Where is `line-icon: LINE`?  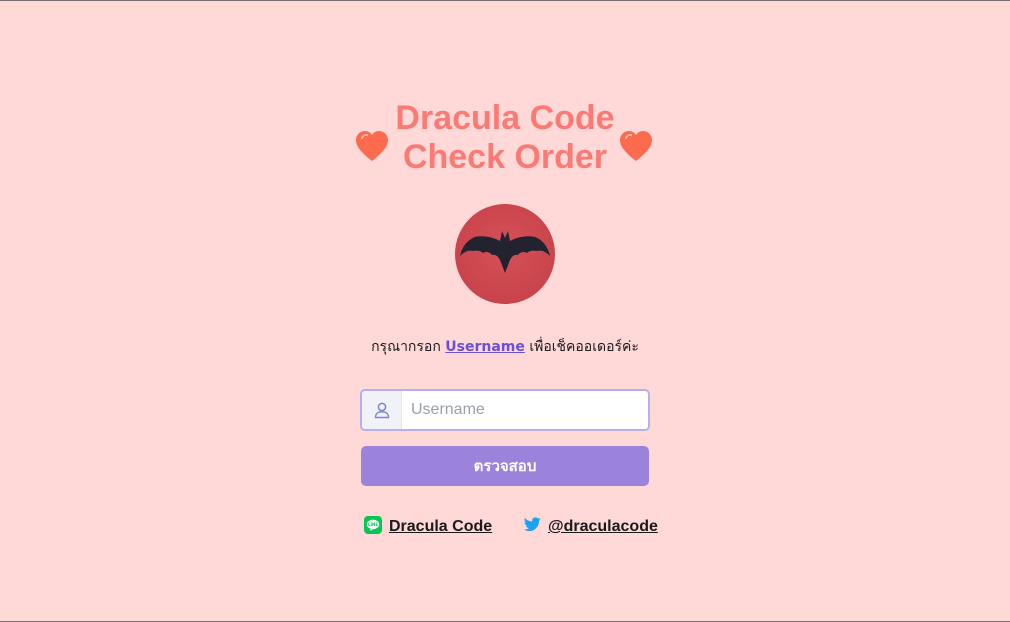
line-icon: LINE is located at coordinates (373, 527).